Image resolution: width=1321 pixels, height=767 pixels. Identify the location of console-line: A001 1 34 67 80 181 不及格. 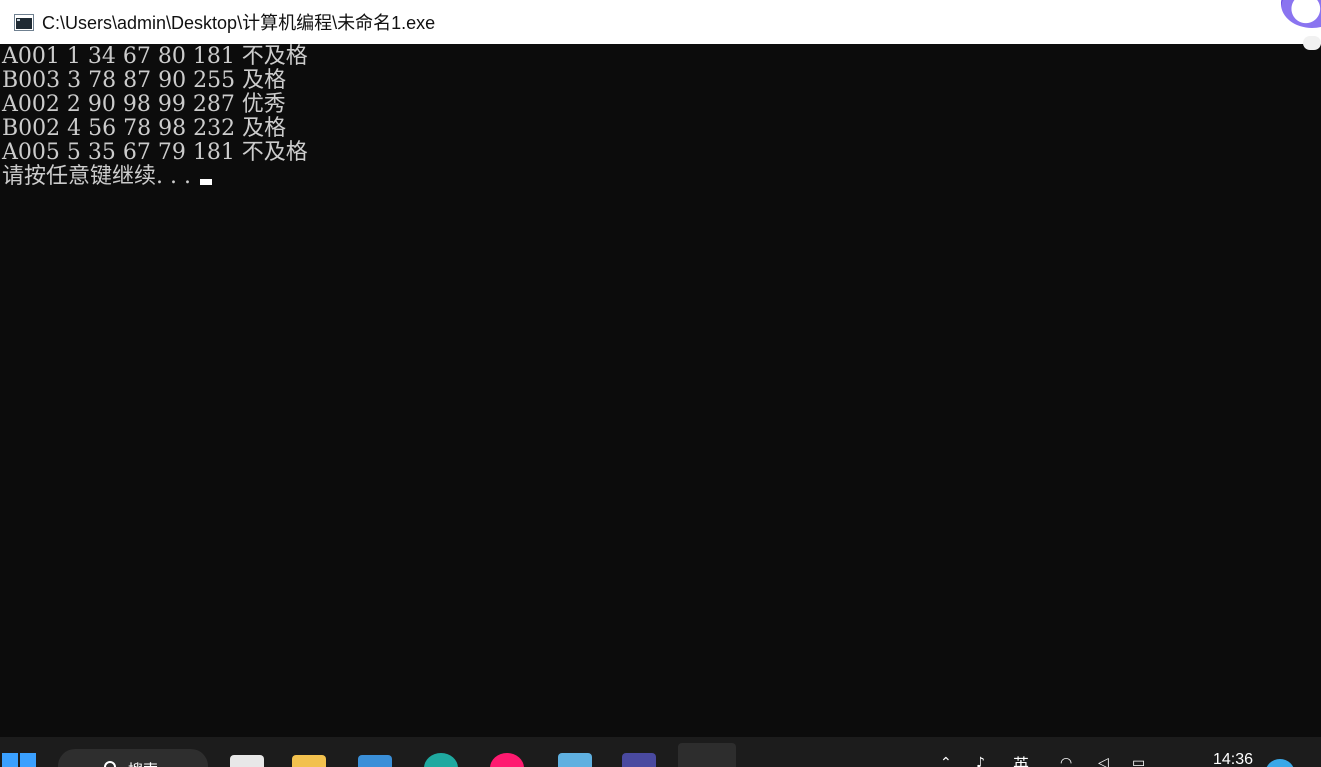
(155, 56).